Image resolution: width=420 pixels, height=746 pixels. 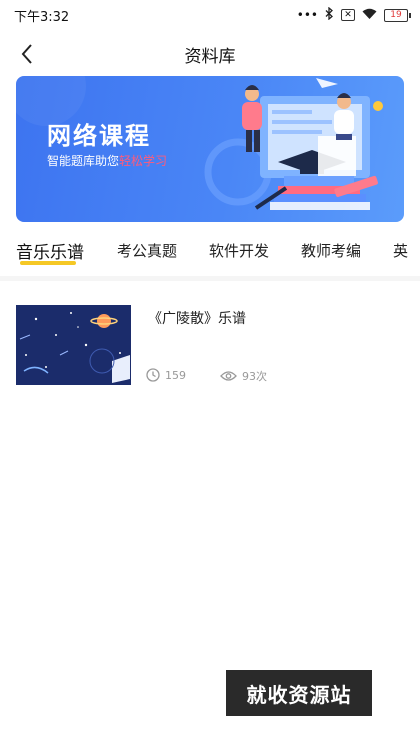 What do you see at coordinates (83, 161) in the screenshot?
I see `banner-subtitle-text: 智能题库助您` at bounding box center [83, 161].